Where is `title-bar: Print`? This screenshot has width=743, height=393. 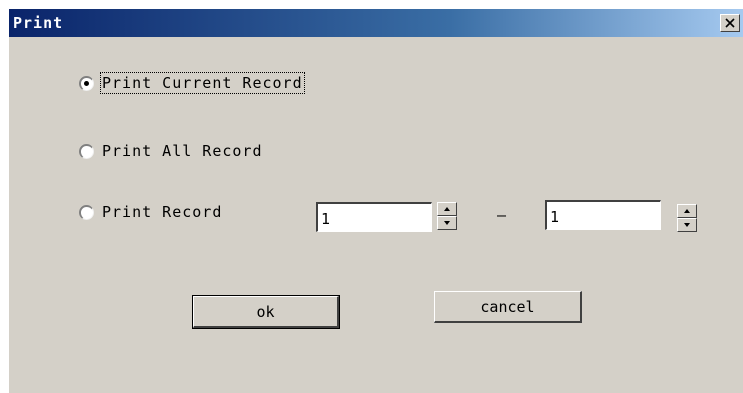
title-bar: Print is located at coordinates (376, 23).